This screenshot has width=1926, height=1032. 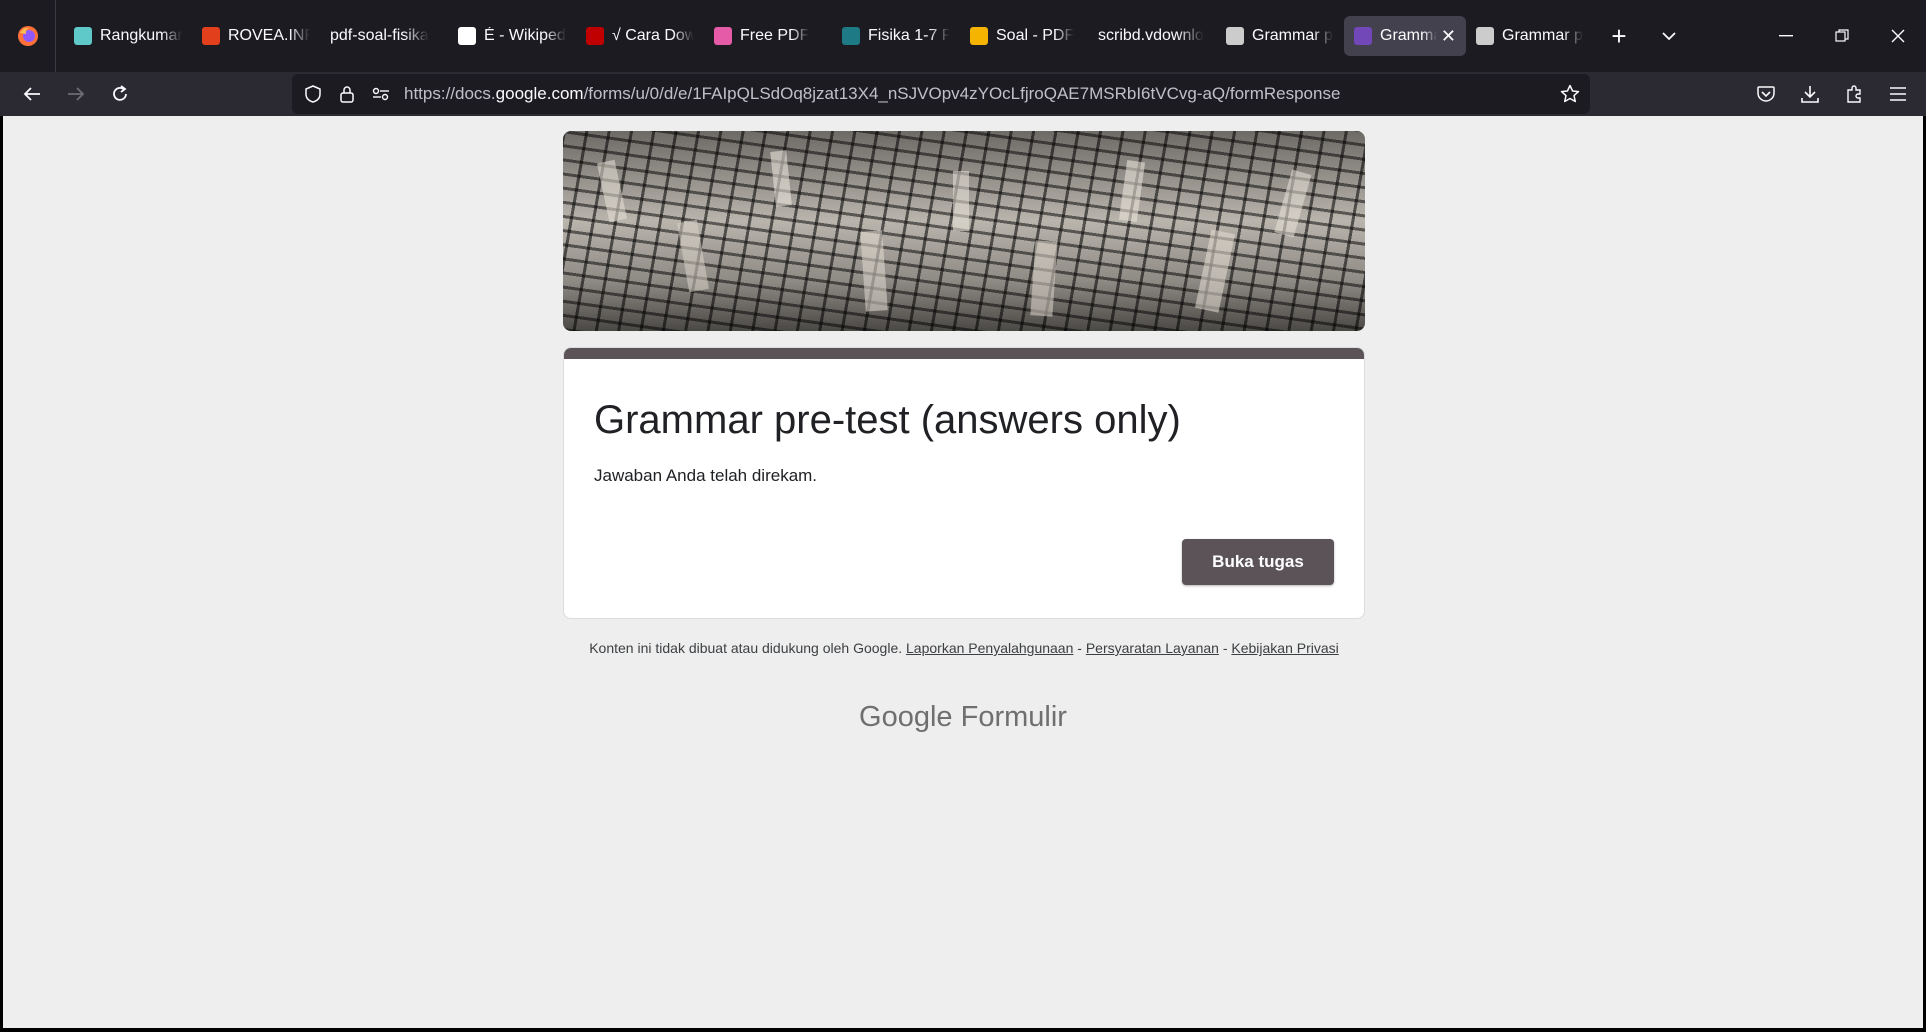 What do you see at coordinates (1669, 36) in the screenshot?
I see `list-all-tabs-chevron-icon` at bounding box center [1669, 36].